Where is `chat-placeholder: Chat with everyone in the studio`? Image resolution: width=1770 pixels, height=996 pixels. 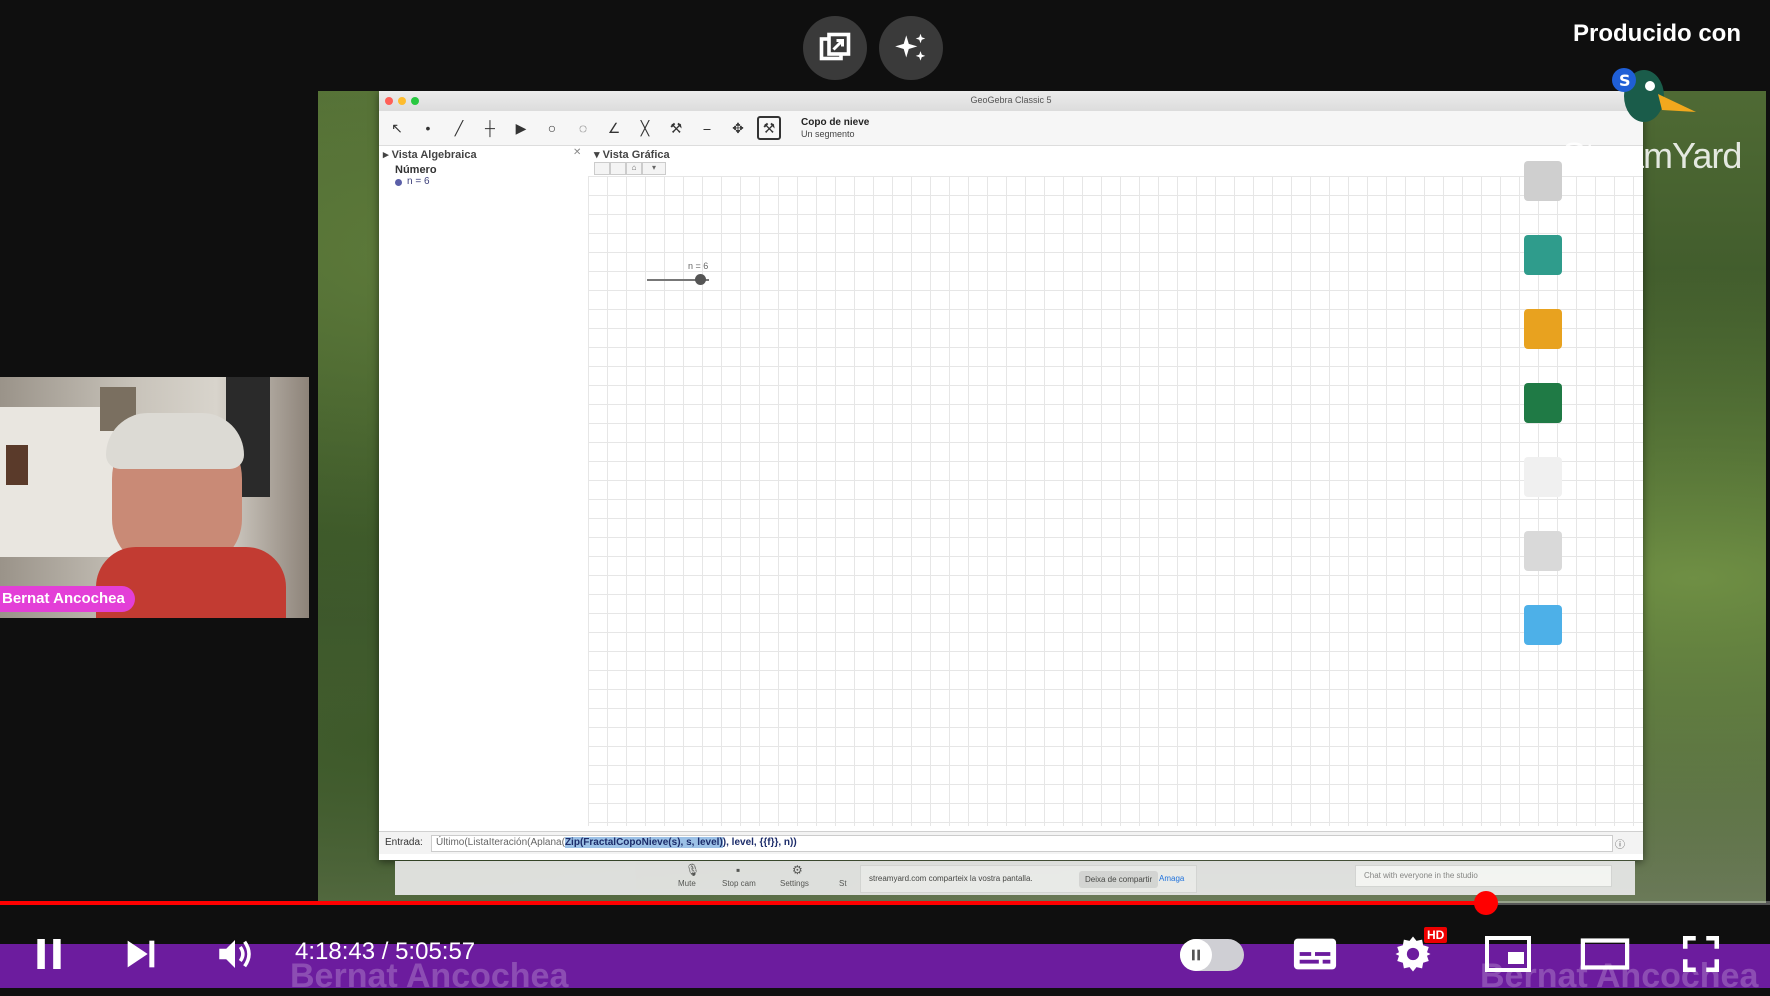 chat-placeholder: Chat with everyone in the studio is located at coordinates (1421, 875).